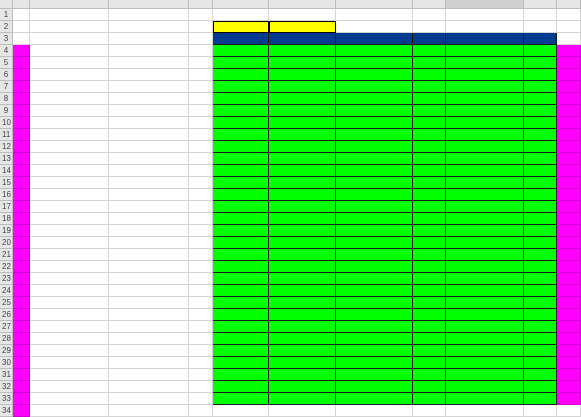 This screenshot has width=581, height=417. I want to click on column-header-e, so click(241, 4).